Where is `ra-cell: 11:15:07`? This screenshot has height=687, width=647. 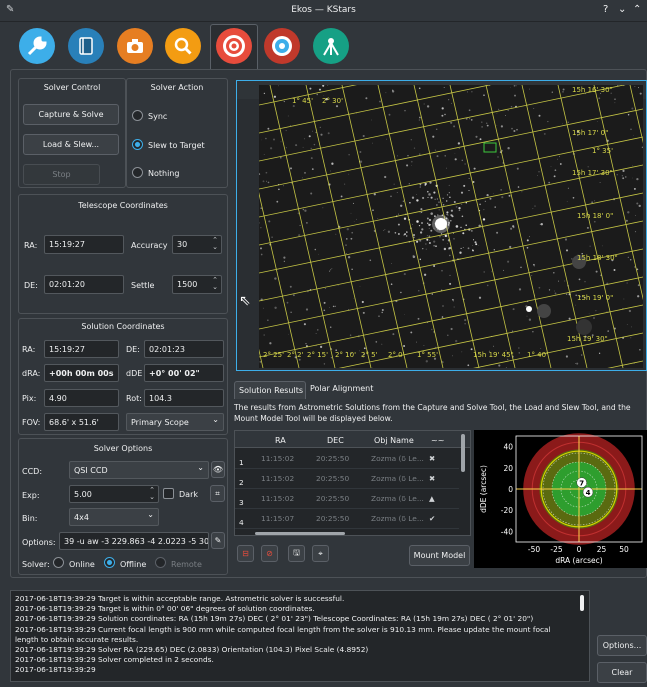
ra-cell: 11:15:07 is located at coordinates (278, 518).